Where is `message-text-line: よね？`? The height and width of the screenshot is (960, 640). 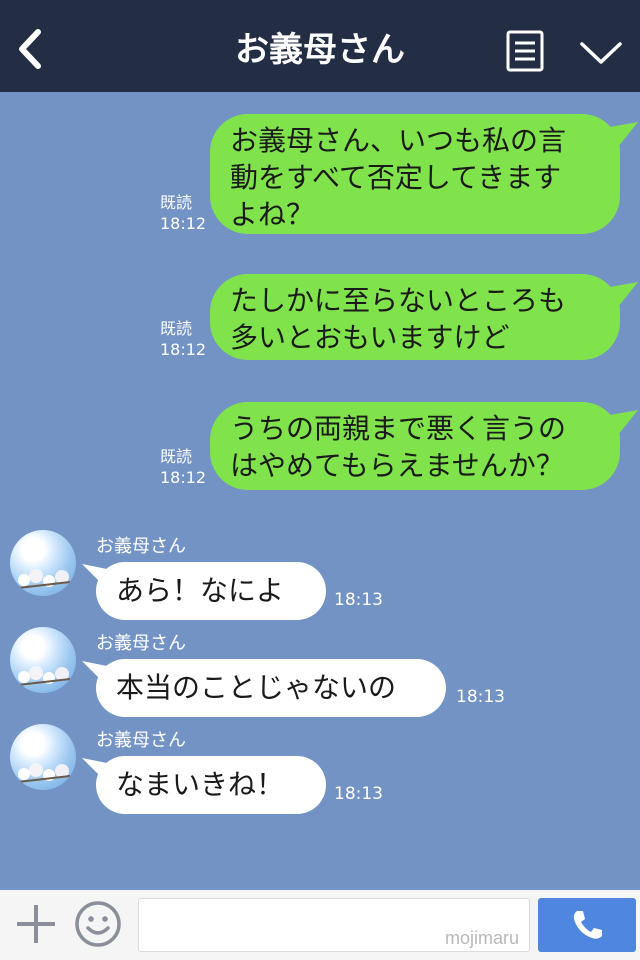
message-text-line: よね？ is located at coordinates (272, 214).